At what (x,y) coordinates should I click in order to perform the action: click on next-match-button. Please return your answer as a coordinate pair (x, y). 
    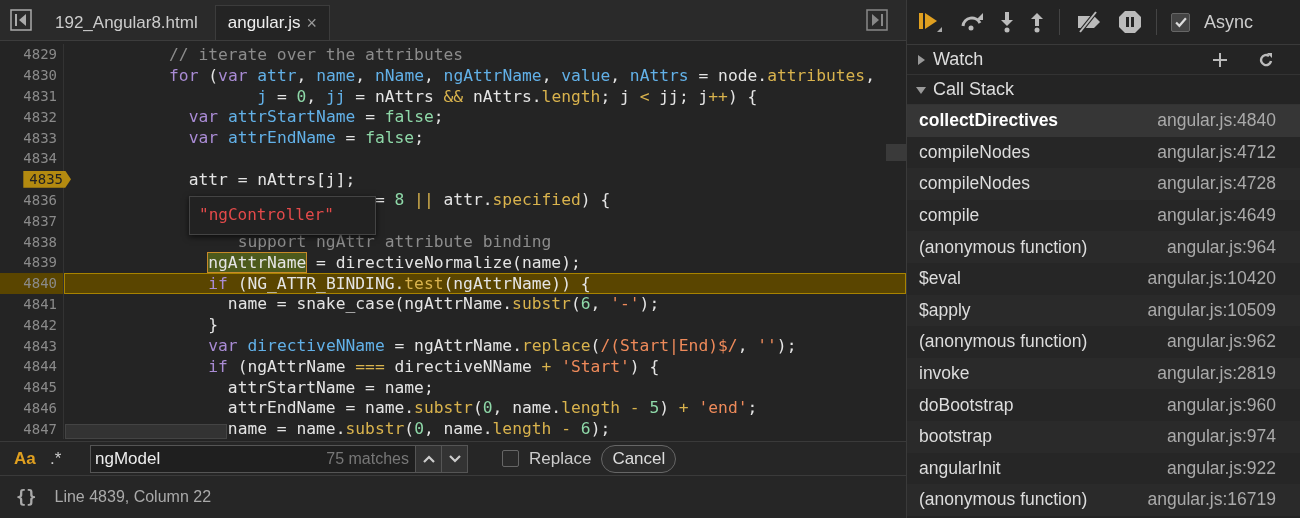
    Looking at the image, I should click on (454, 458).